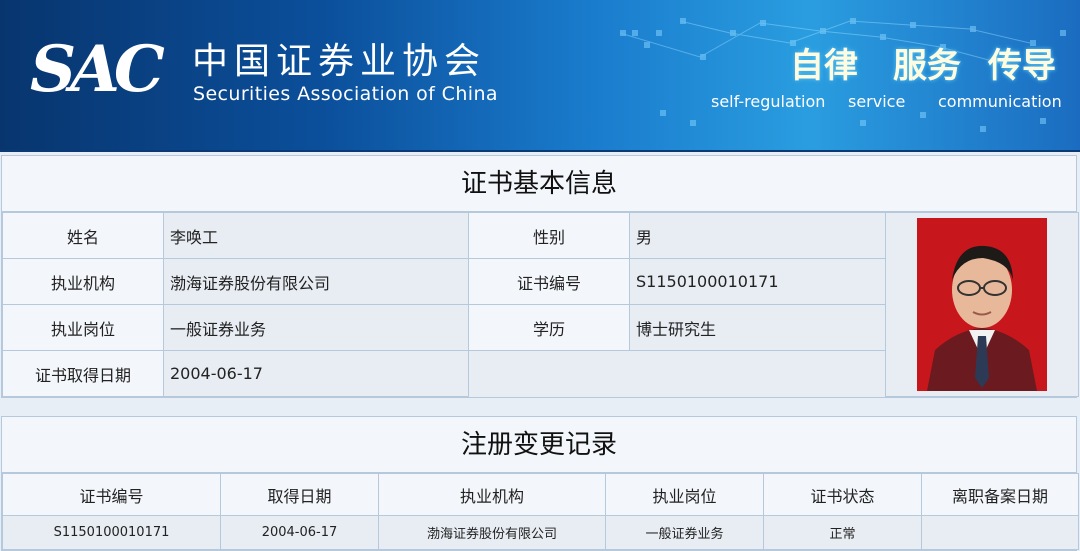 This screenshot has width=1080, height=551. Describe the element at coordinates (842, 532) in the screenshot. I see `cell-status: 正常` at that location.